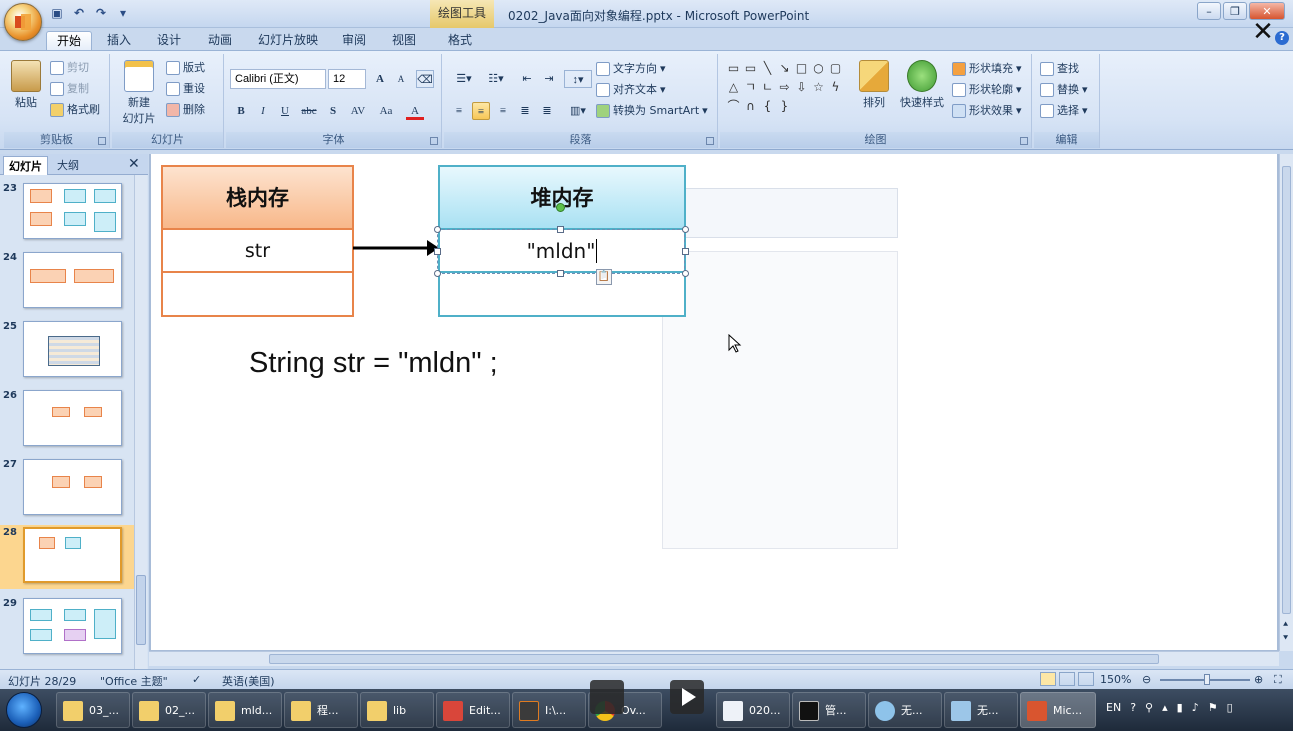  What do you see at coordinates (401, 79) in the screenshot?
I see `shrink-font-icon: A` at bounding box center [401, 79].